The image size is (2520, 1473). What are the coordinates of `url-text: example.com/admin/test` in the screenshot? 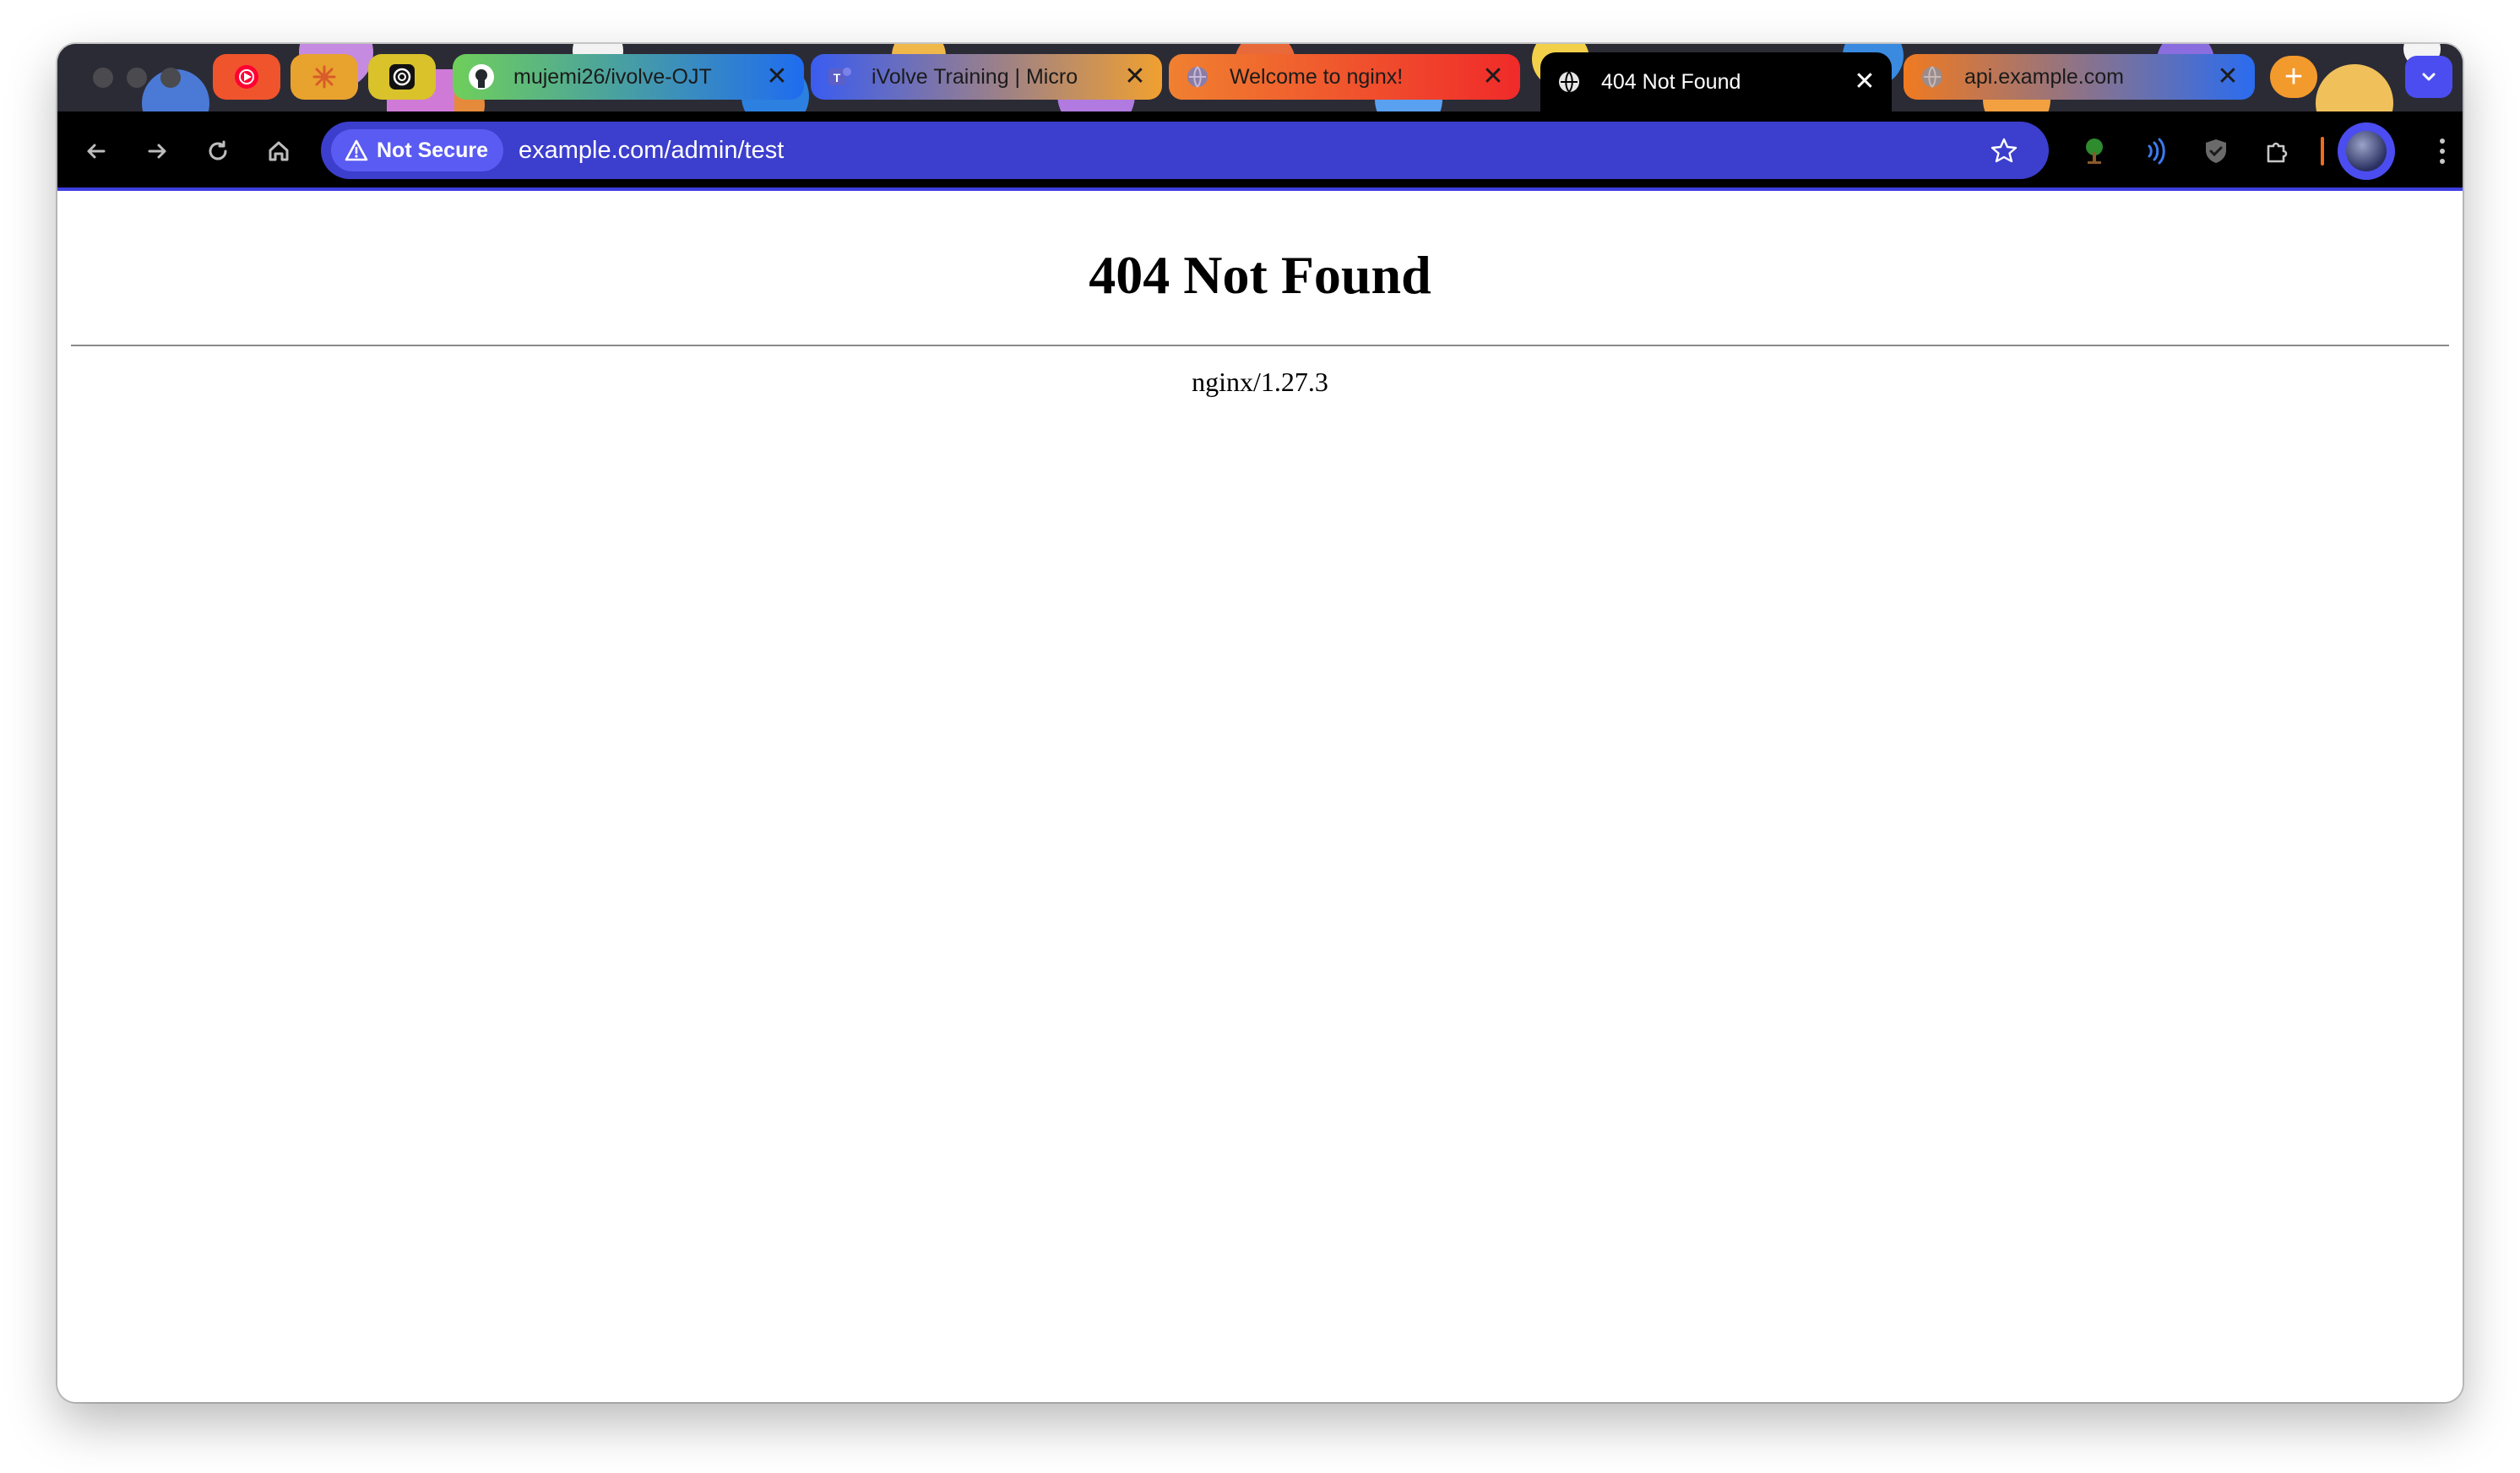 It's located at (1251, 151).